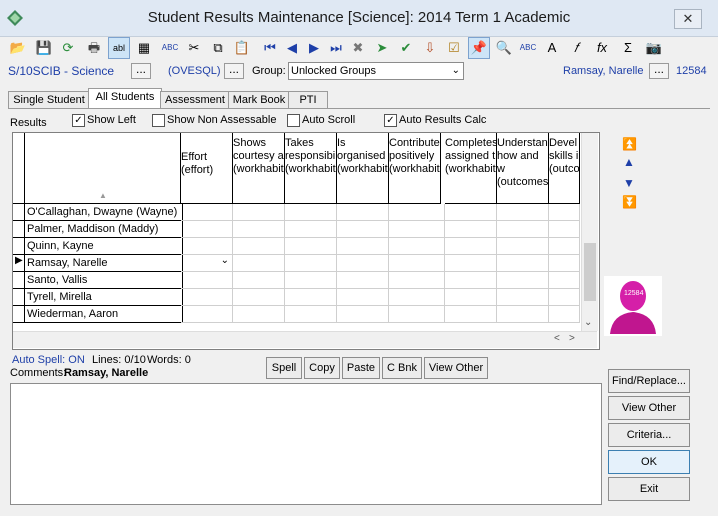 The height and width of the screenshot is (516, 718). Describe the element at coordinates (308, 99) in the screenshot. I see `tab-pti: PTI` at that location.